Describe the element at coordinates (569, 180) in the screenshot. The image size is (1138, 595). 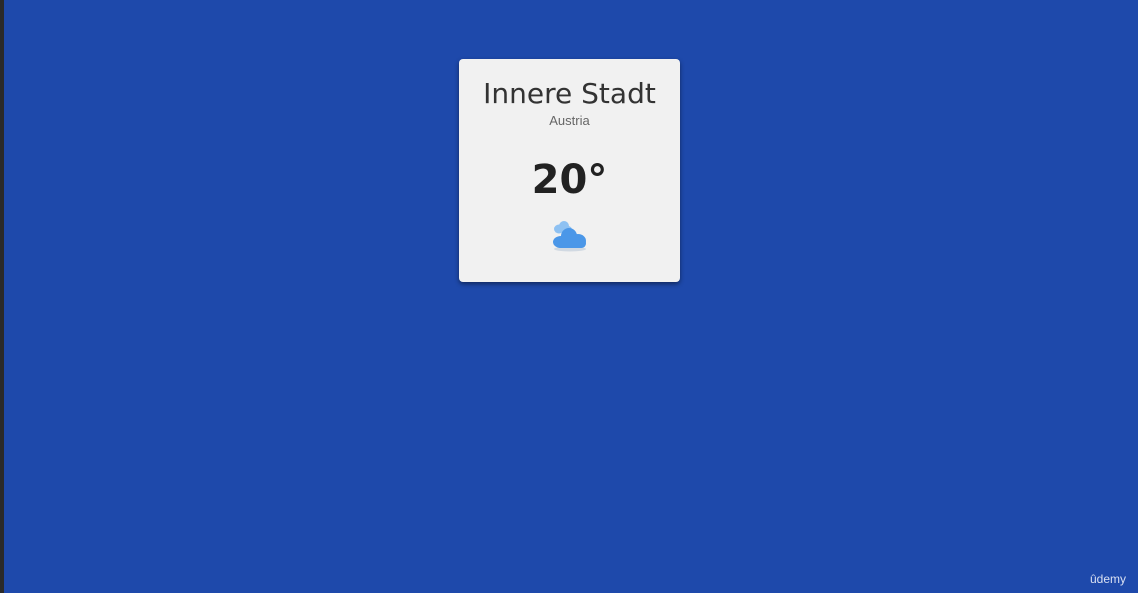
I see `temperature: 20°` at that location.